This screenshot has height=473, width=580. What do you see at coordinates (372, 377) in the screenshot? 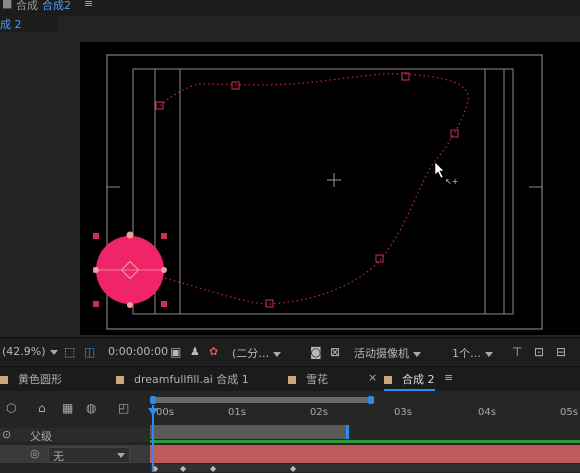
I see `tab-close-button: ×` at bounding box center [372, 377].